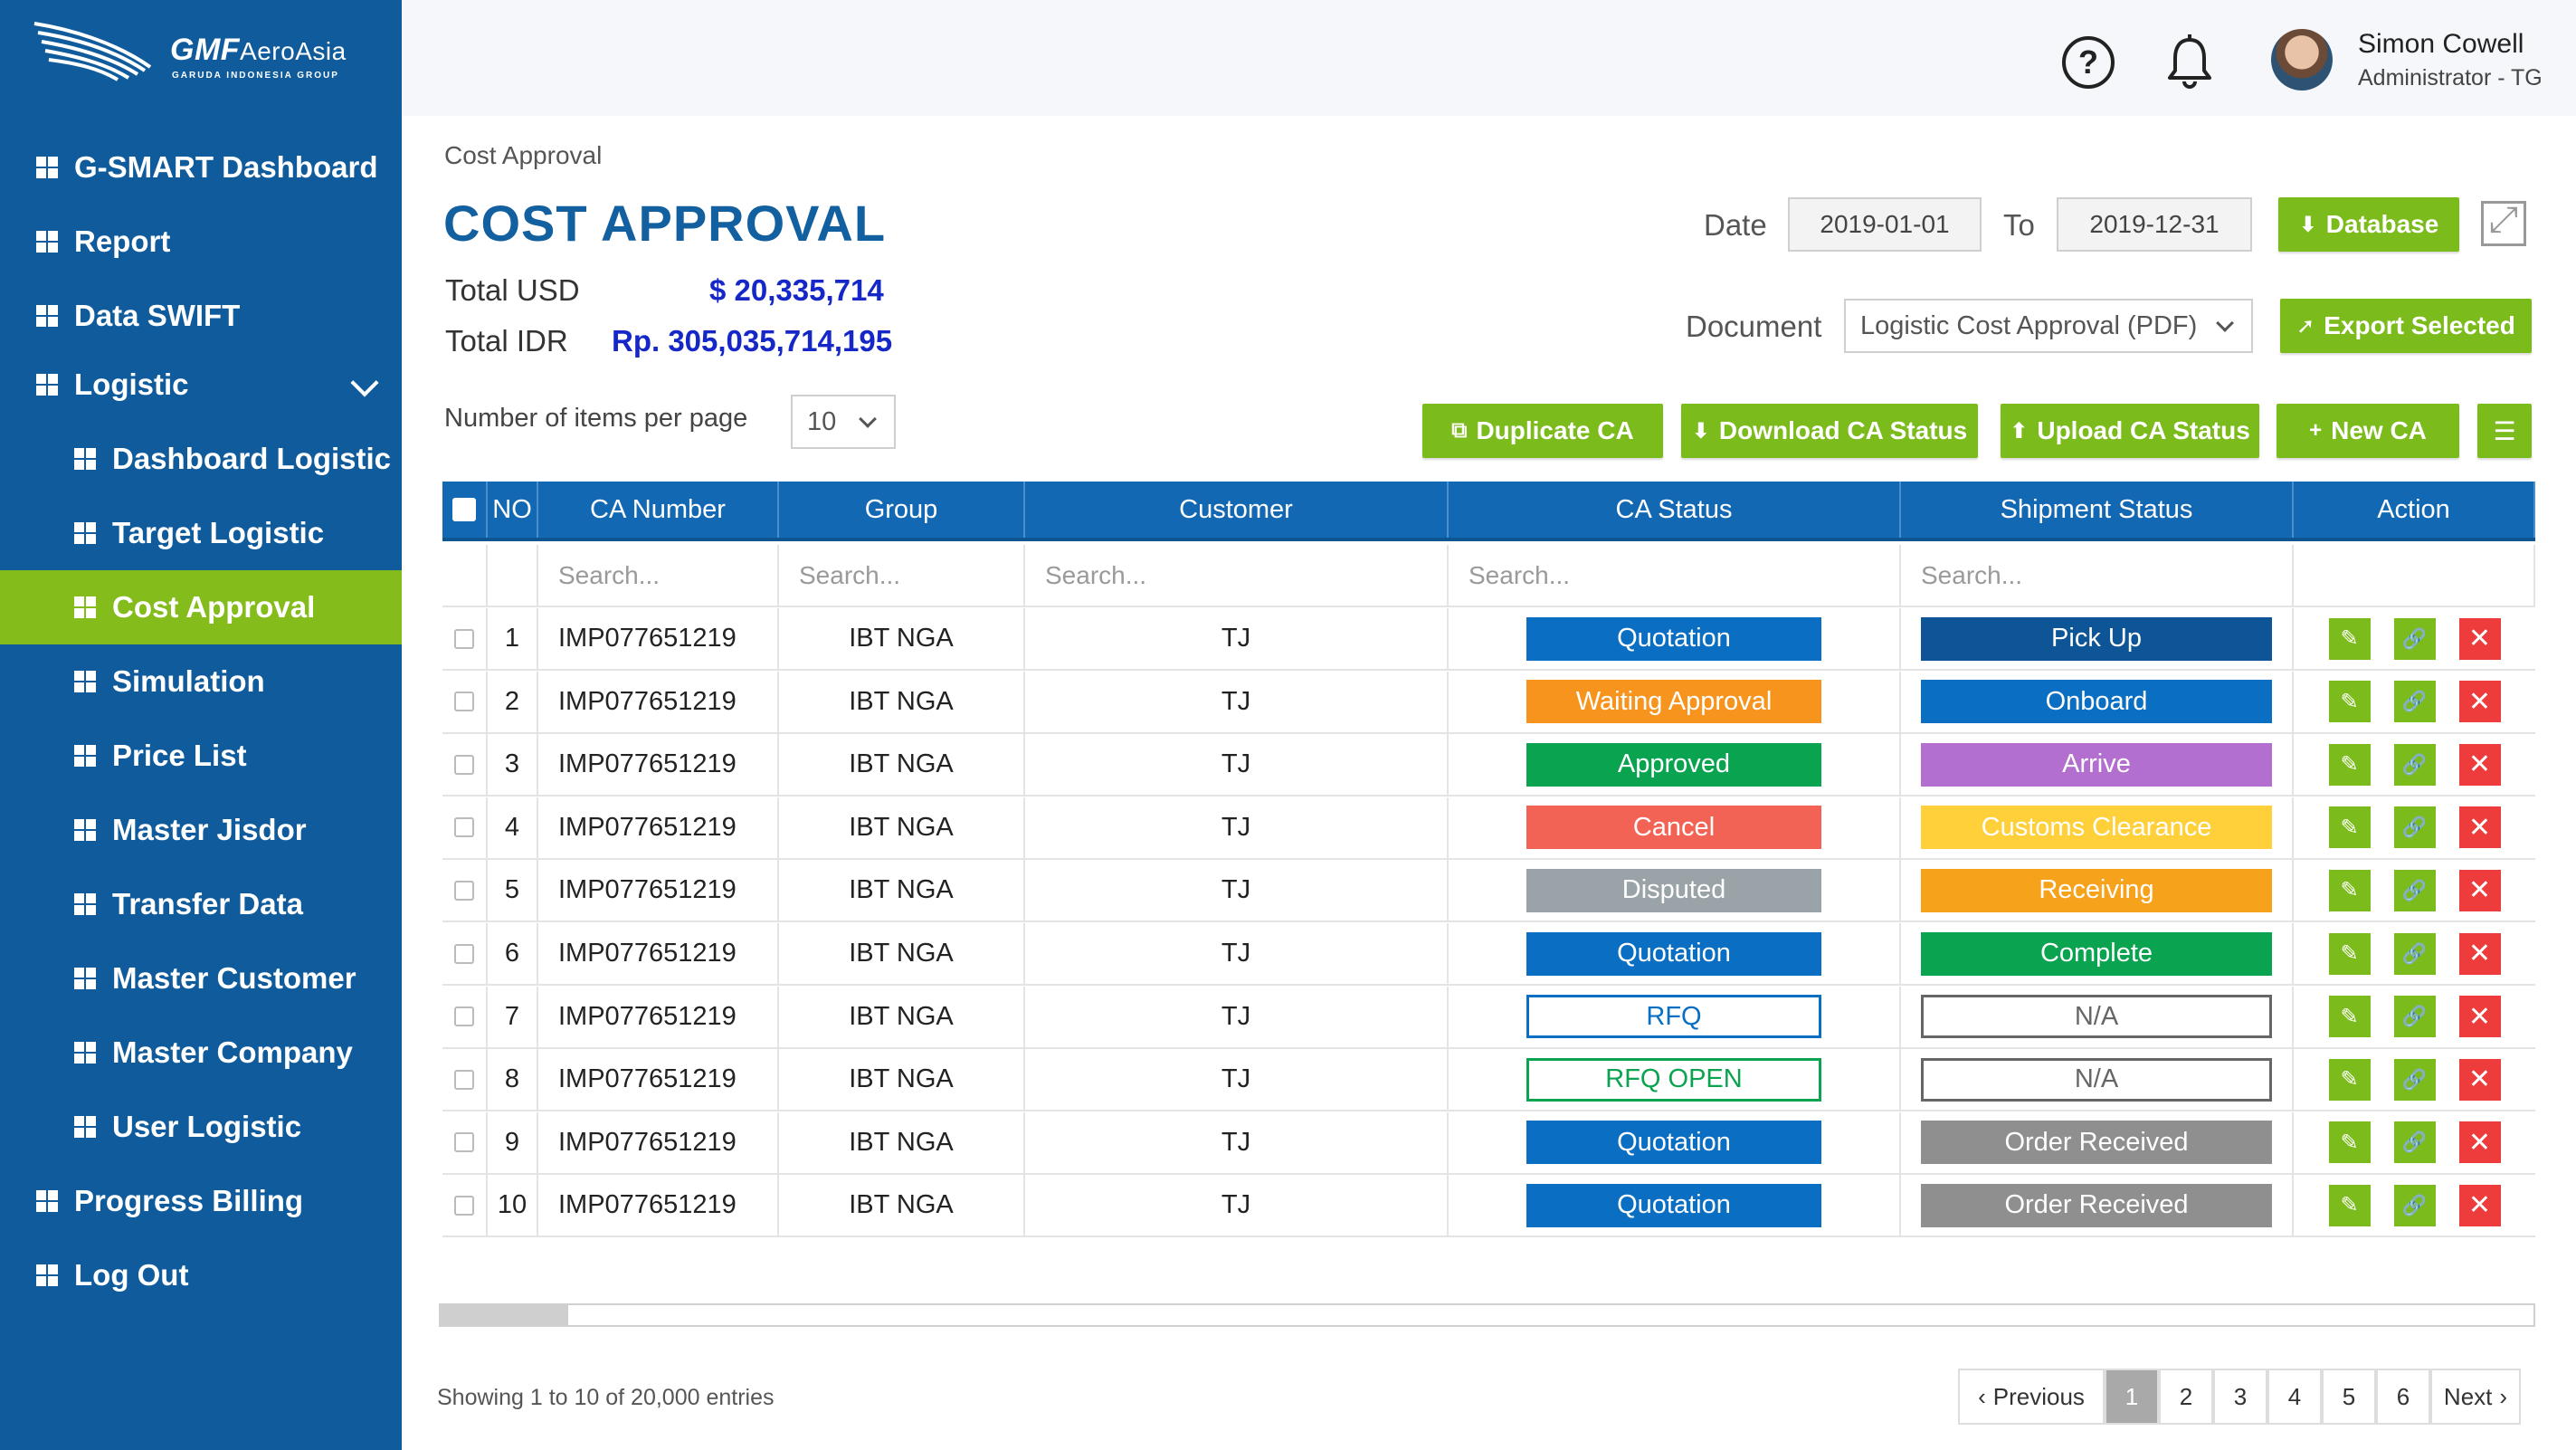  I want to click on page-button: 4, so click(2295, 1397).